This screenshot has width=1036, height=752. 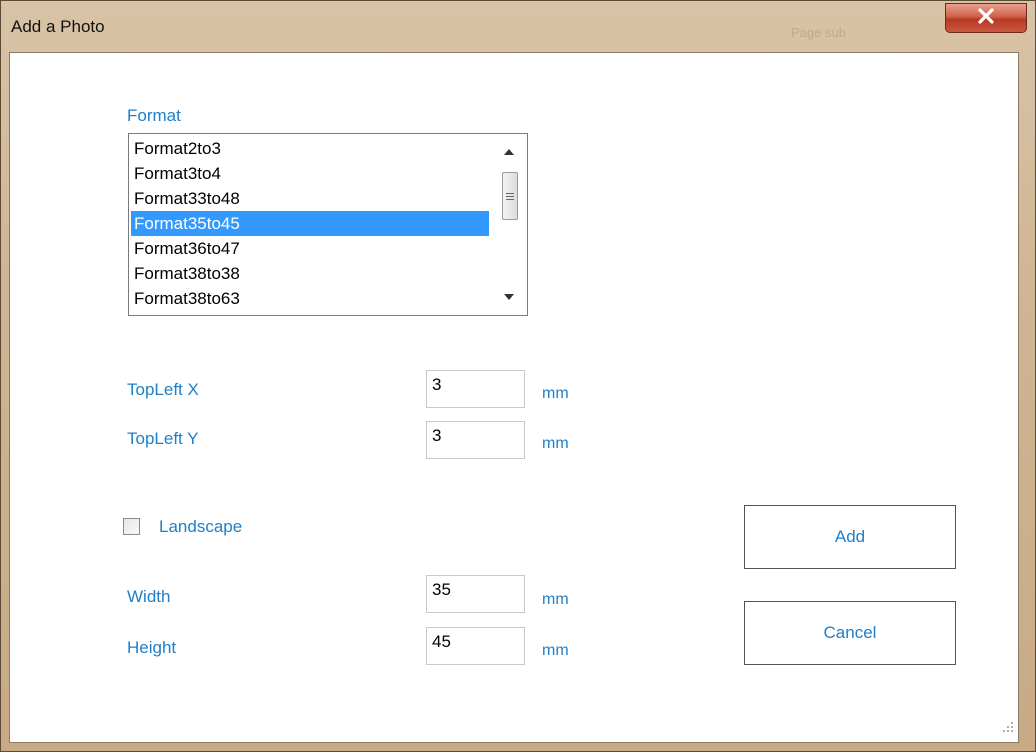 I want to click on scroll-up-arrow-icon, so click(x=509, y=152).